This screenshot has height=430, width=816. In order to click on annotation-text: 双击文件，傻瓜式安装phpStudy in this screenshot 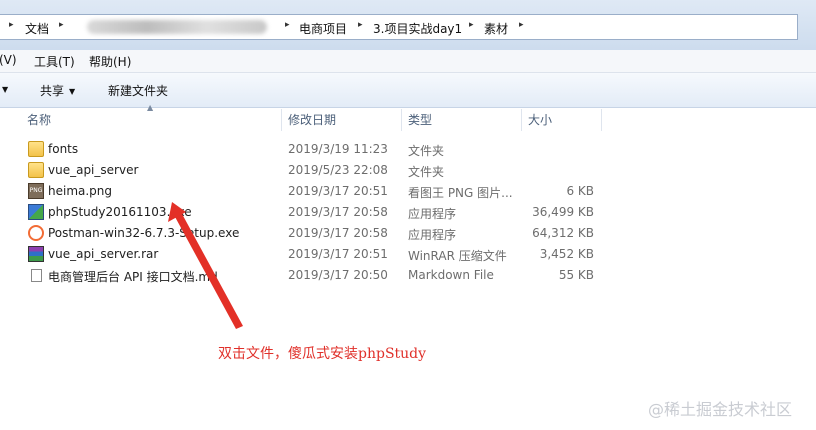, I will do `click(322, 354)`.